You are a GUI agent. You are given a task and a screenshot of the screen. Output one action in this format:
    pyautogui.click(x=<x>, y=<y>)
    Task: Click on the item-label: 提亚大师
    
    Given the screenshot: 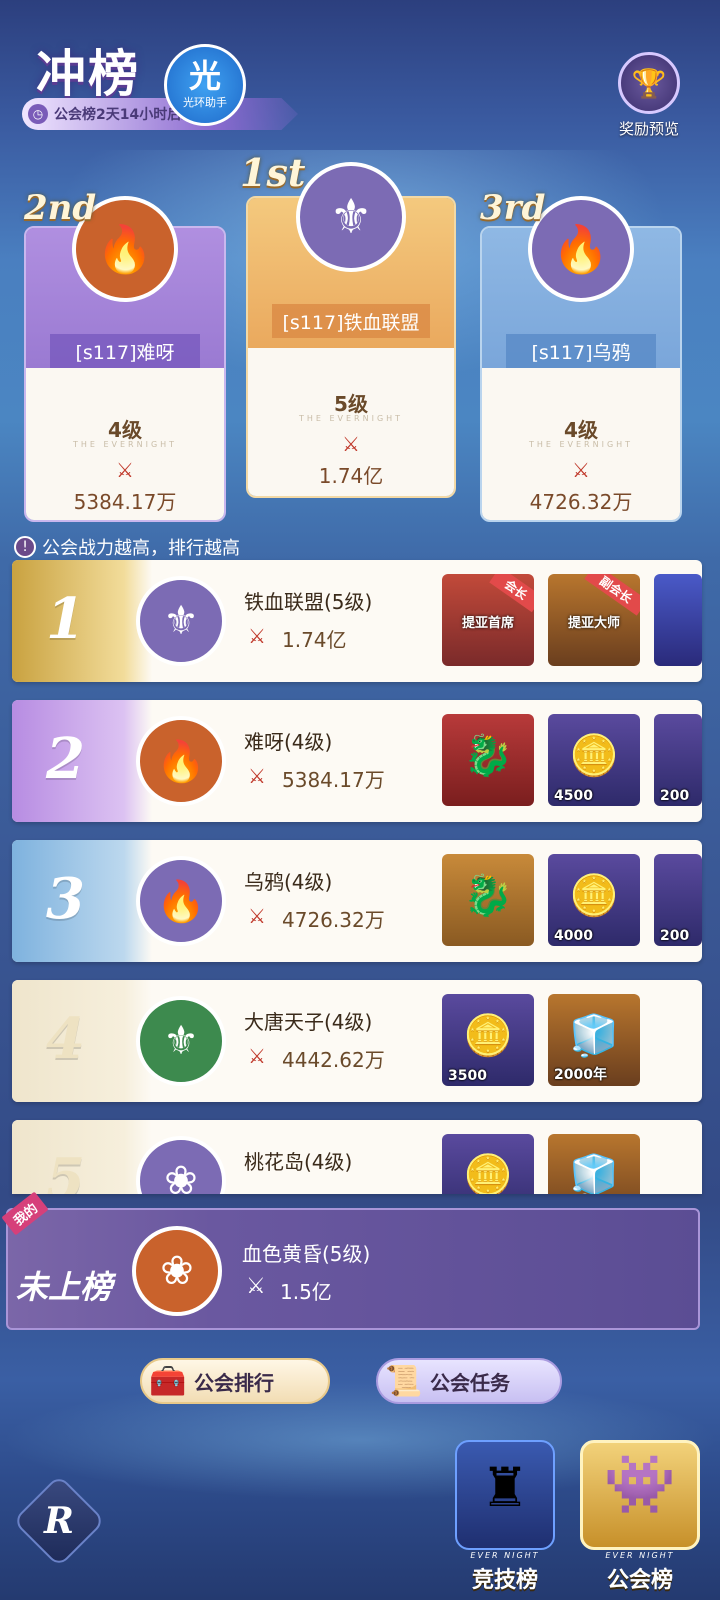 What is the action you would take?
    pyautogui.click(x=593, y=623)
    